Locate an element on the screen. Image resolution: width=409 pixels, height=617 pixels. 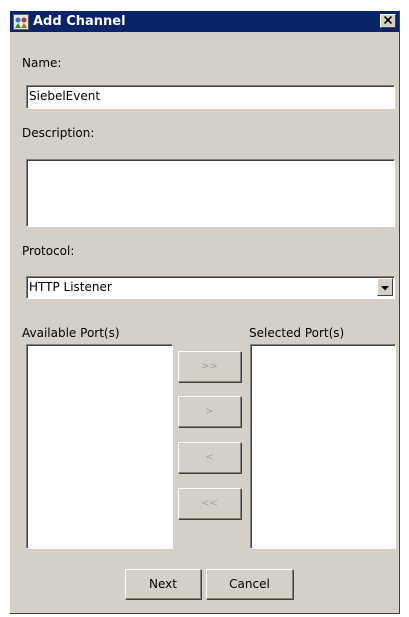
close-button is located at coordinates (388, 21).